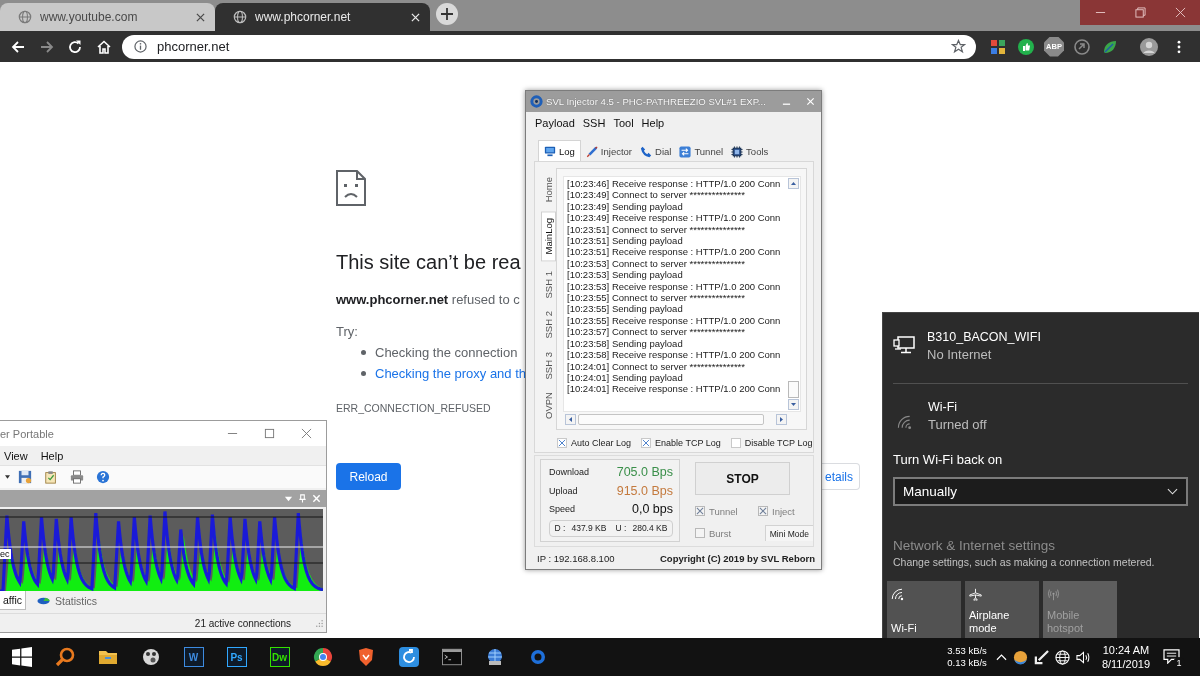 This screenshot has width=1200, height=676. Describe the element at coordinates (236, 657) in the screenshot. I see `app-tile: Ps` at that location.